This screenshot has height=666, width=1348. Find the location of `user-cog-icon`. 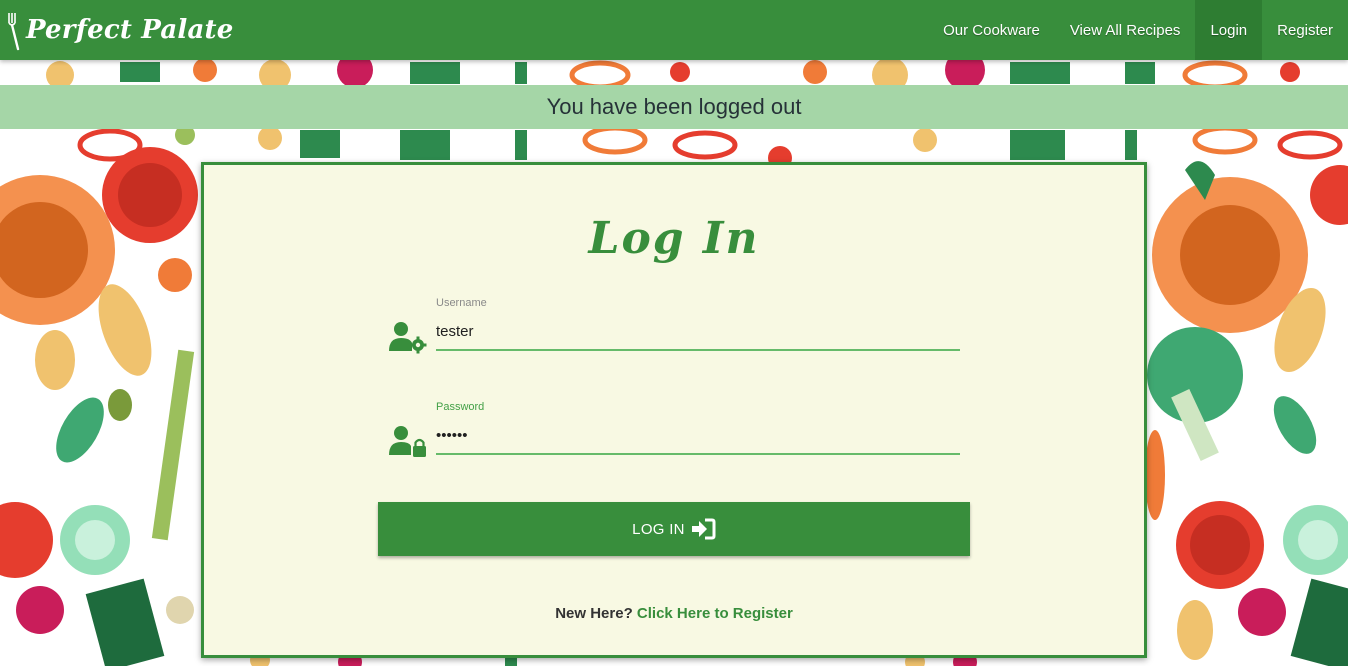

user-cog-icon is located at coordinates (408, 338).